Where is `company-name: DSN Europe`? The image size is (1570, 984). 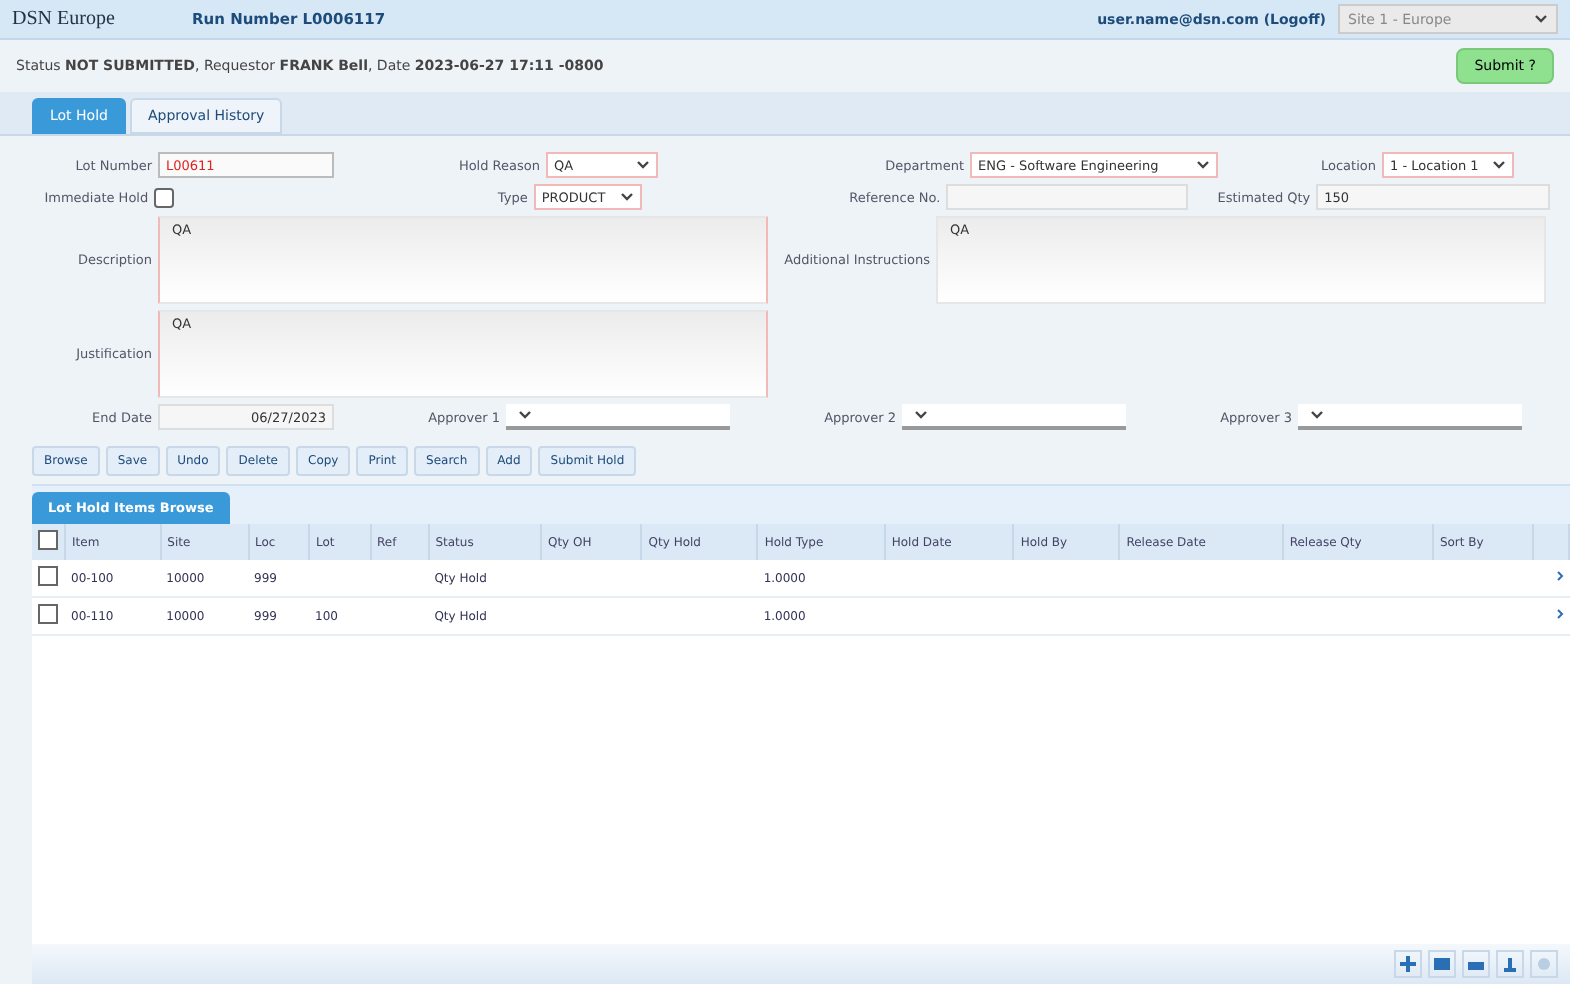
company-name: DSN Europe is located at coordinates (64, 19).